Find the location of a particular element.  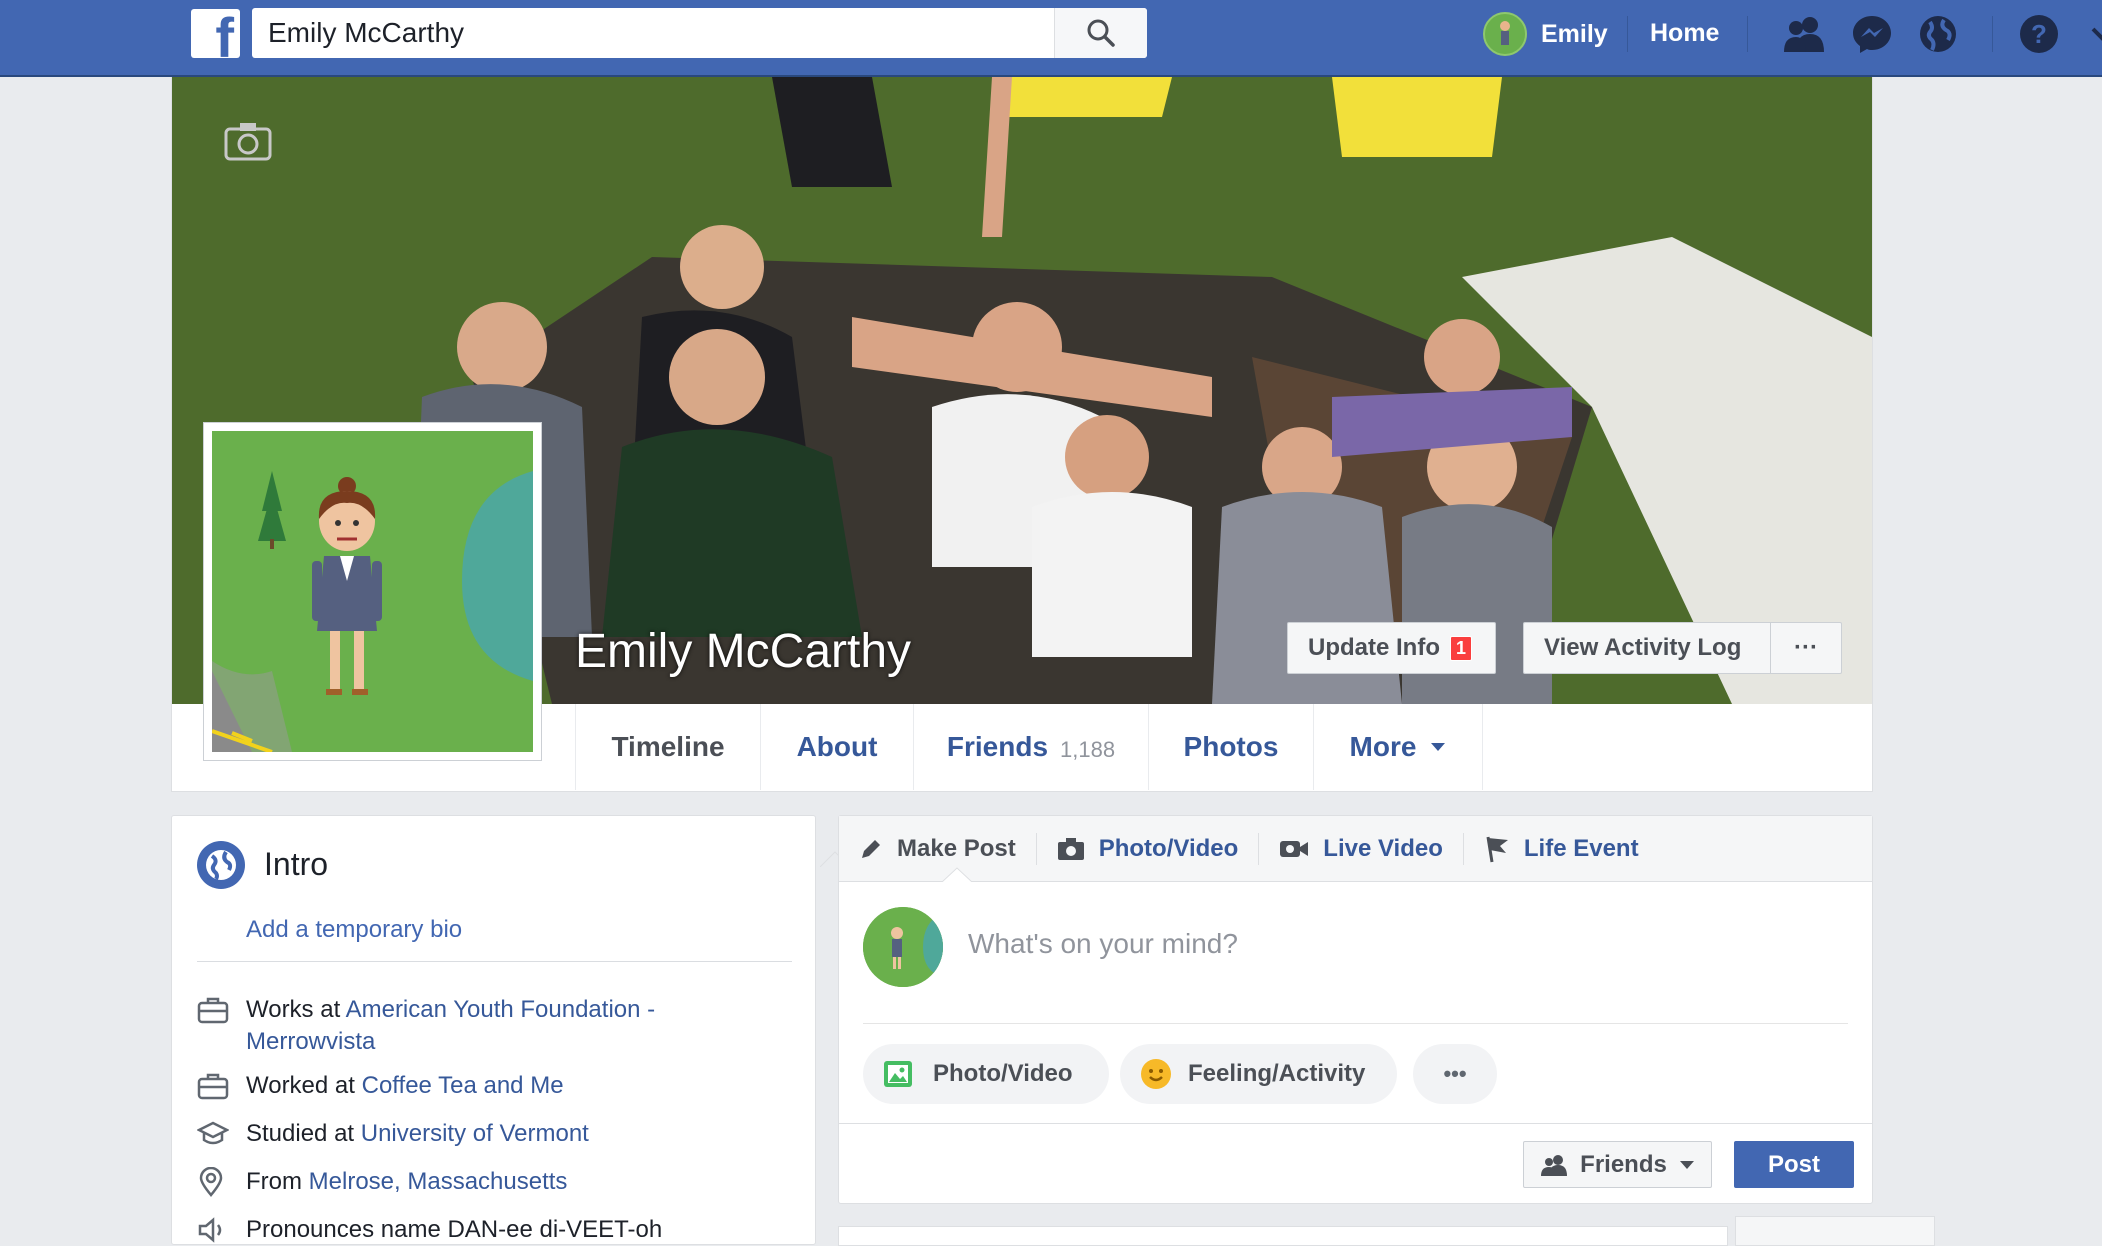

friend-requests-icon is located at coordinates (1804, 34).